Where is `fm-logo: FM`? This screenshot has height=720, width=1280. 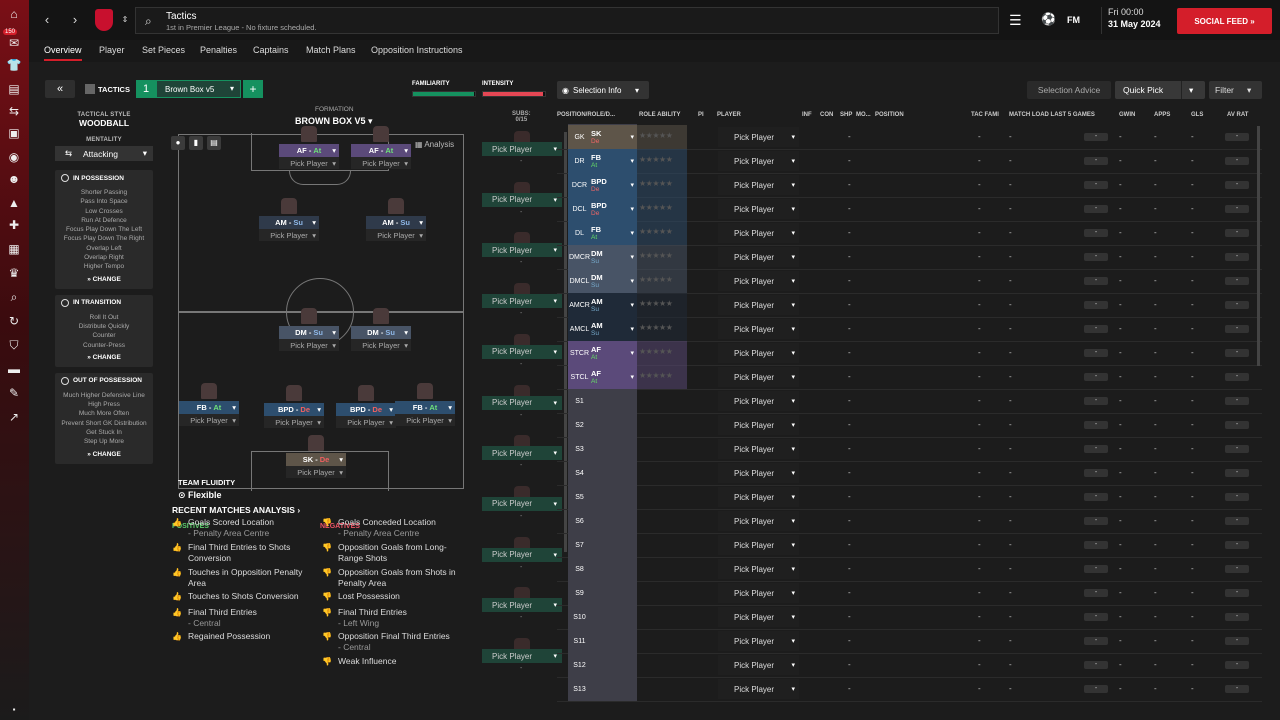
fm-logo: FM is located at coordinates (1073, 20).